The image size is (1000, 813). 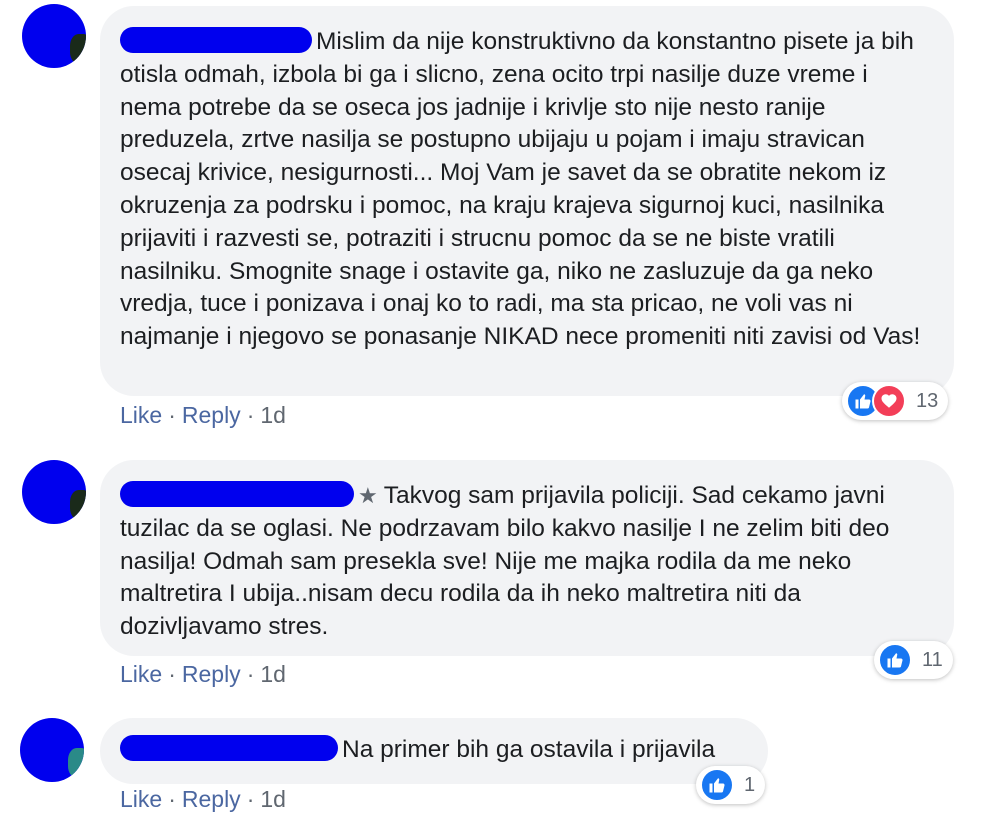 I want to click on reaction-count: 11, so click(x=932, y=659).